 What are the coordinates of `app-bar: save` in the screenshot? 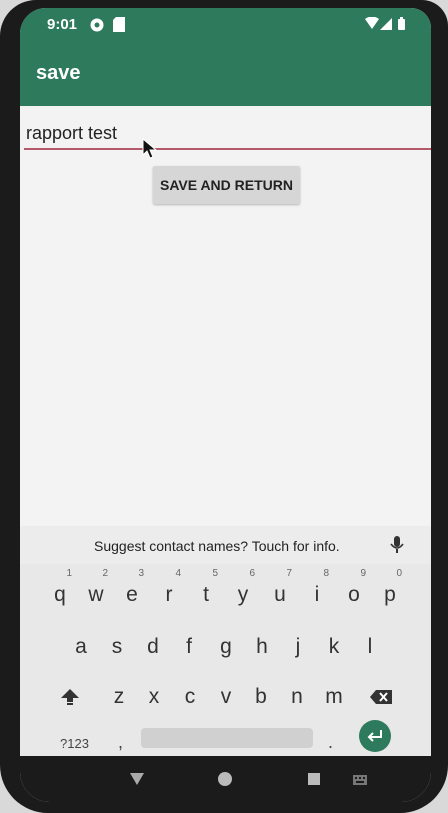 It's located at (225, 74).